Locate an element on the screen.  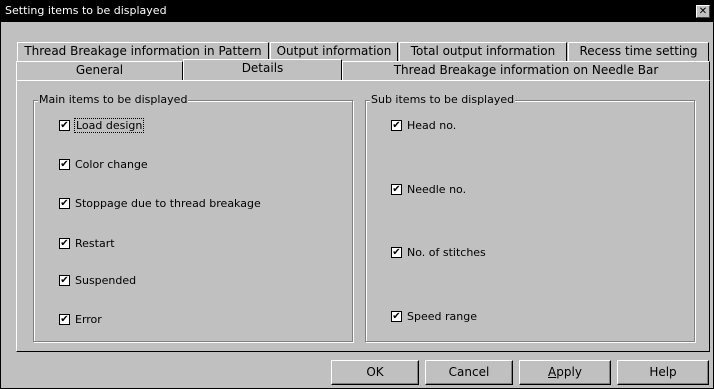
tab-label: Total output information is located at coordinates (483, 51).